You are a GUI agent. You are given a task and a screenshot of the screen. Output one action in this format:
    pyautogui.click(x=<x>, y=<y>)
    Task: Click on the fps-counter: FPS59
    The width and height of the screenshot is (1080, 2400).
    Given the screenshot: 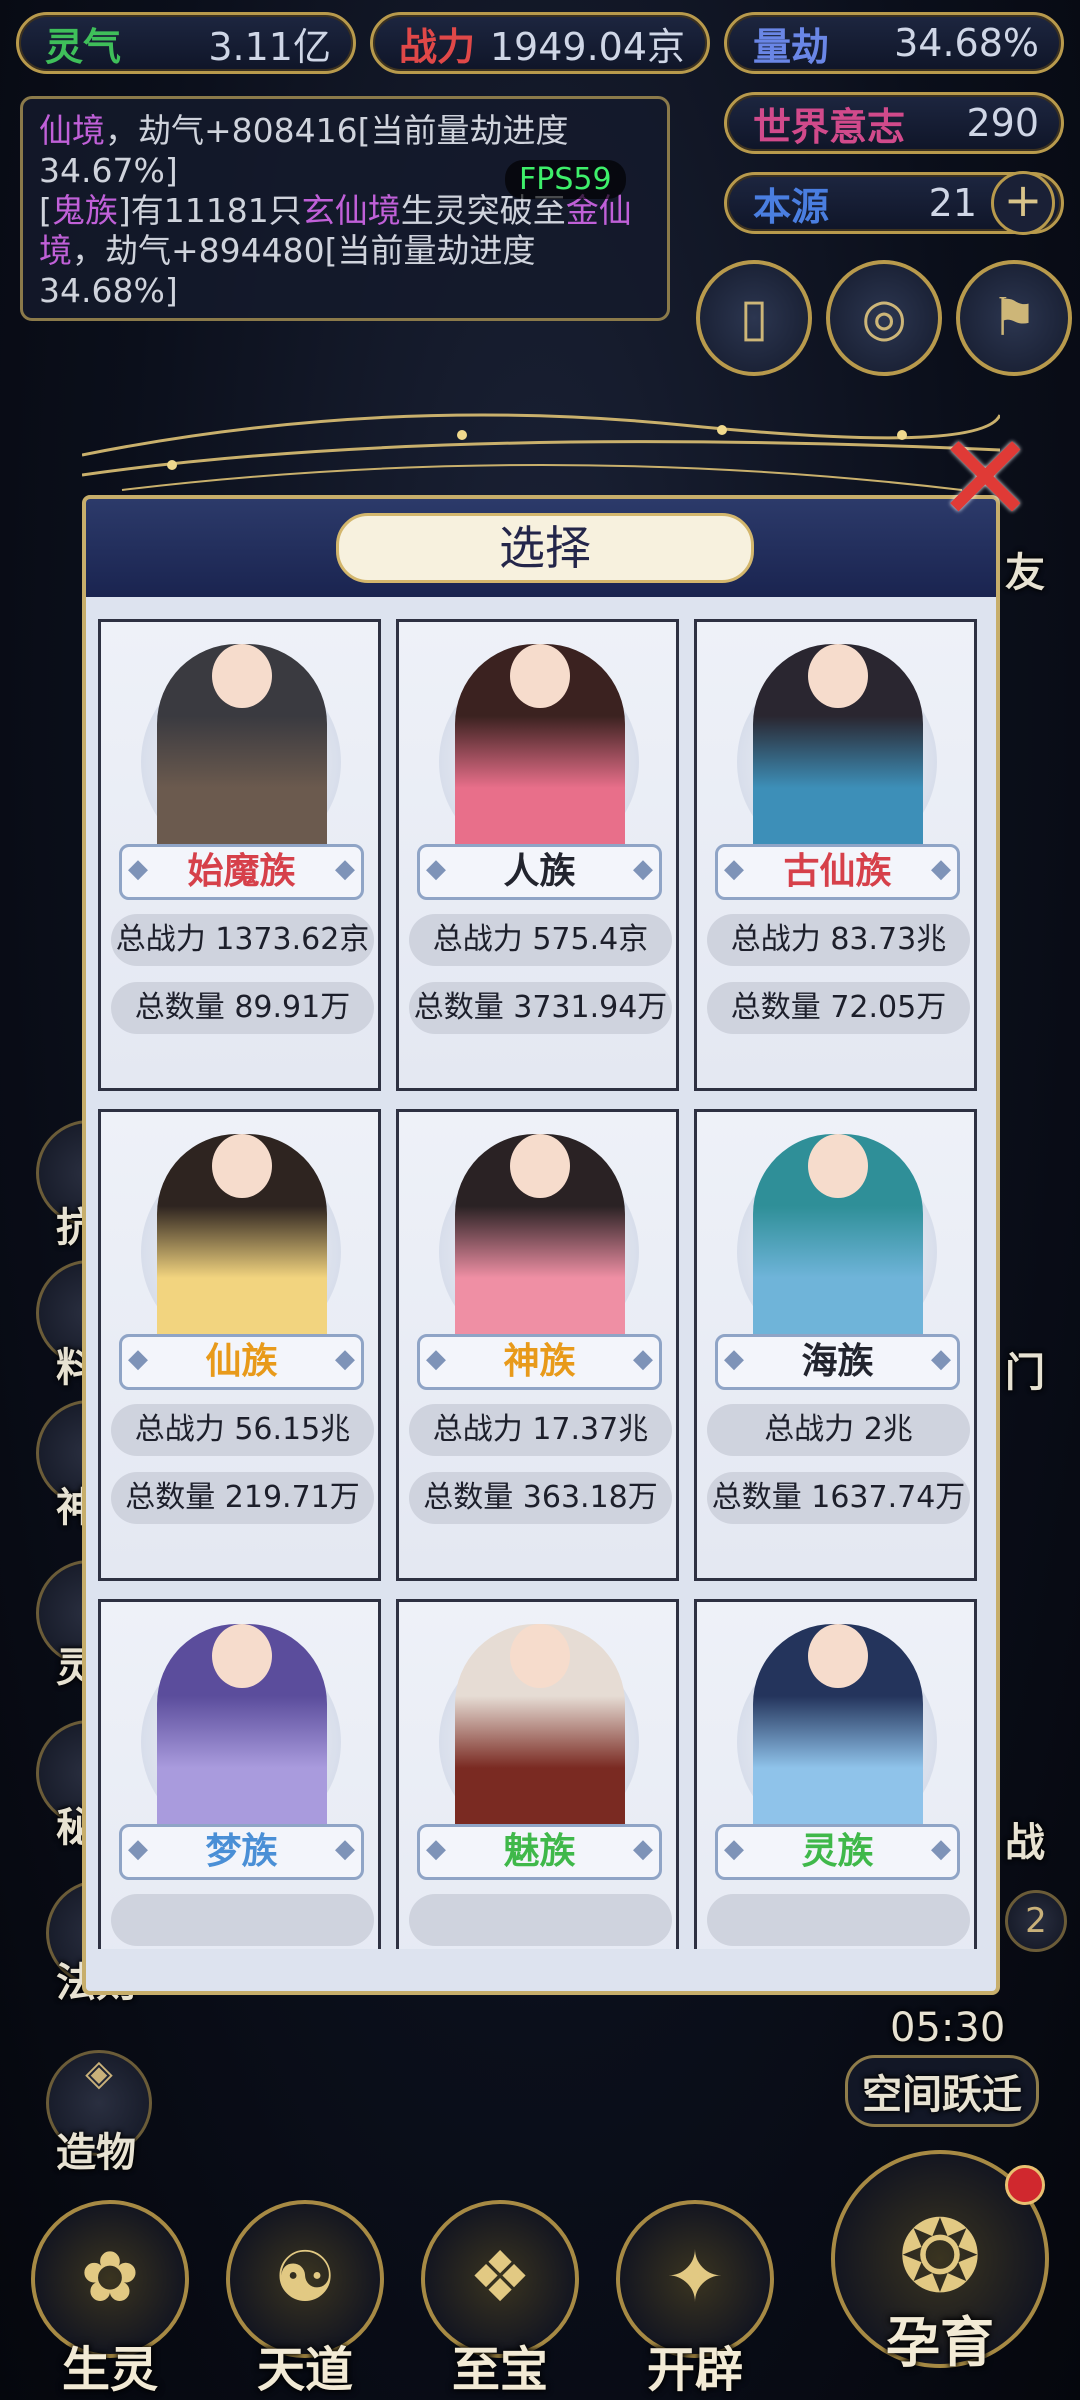 What is the action you would take?
    pyautogui.click(x=565, y=179)
    